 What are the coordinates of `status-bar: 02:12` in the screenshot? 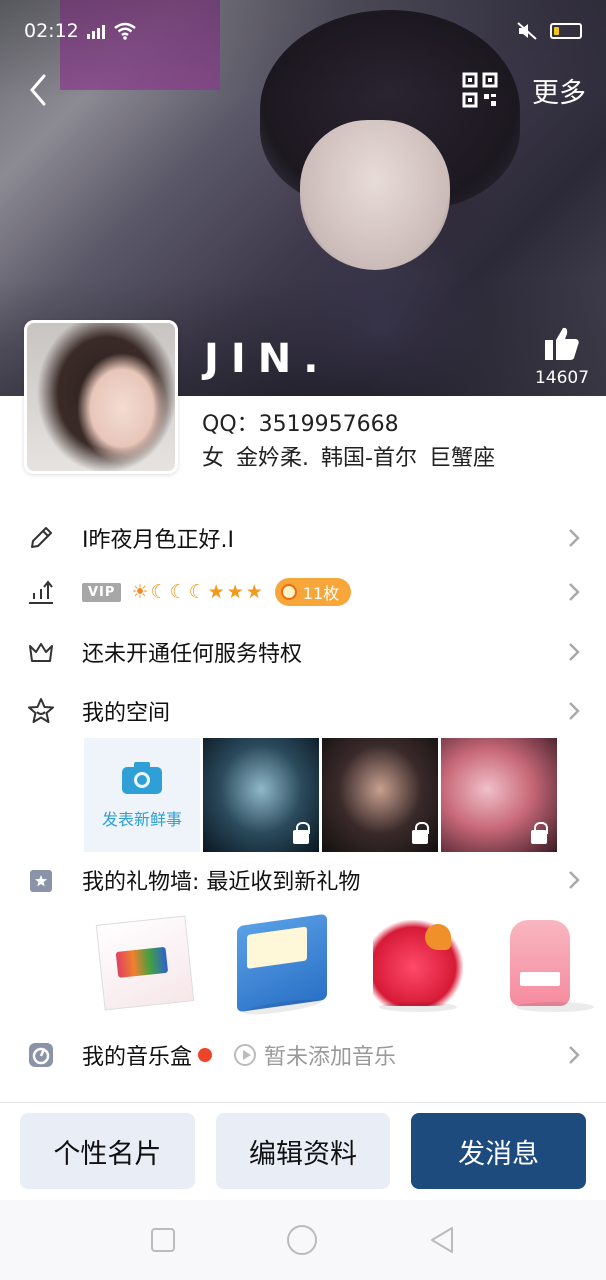 It's located at (303, 31).